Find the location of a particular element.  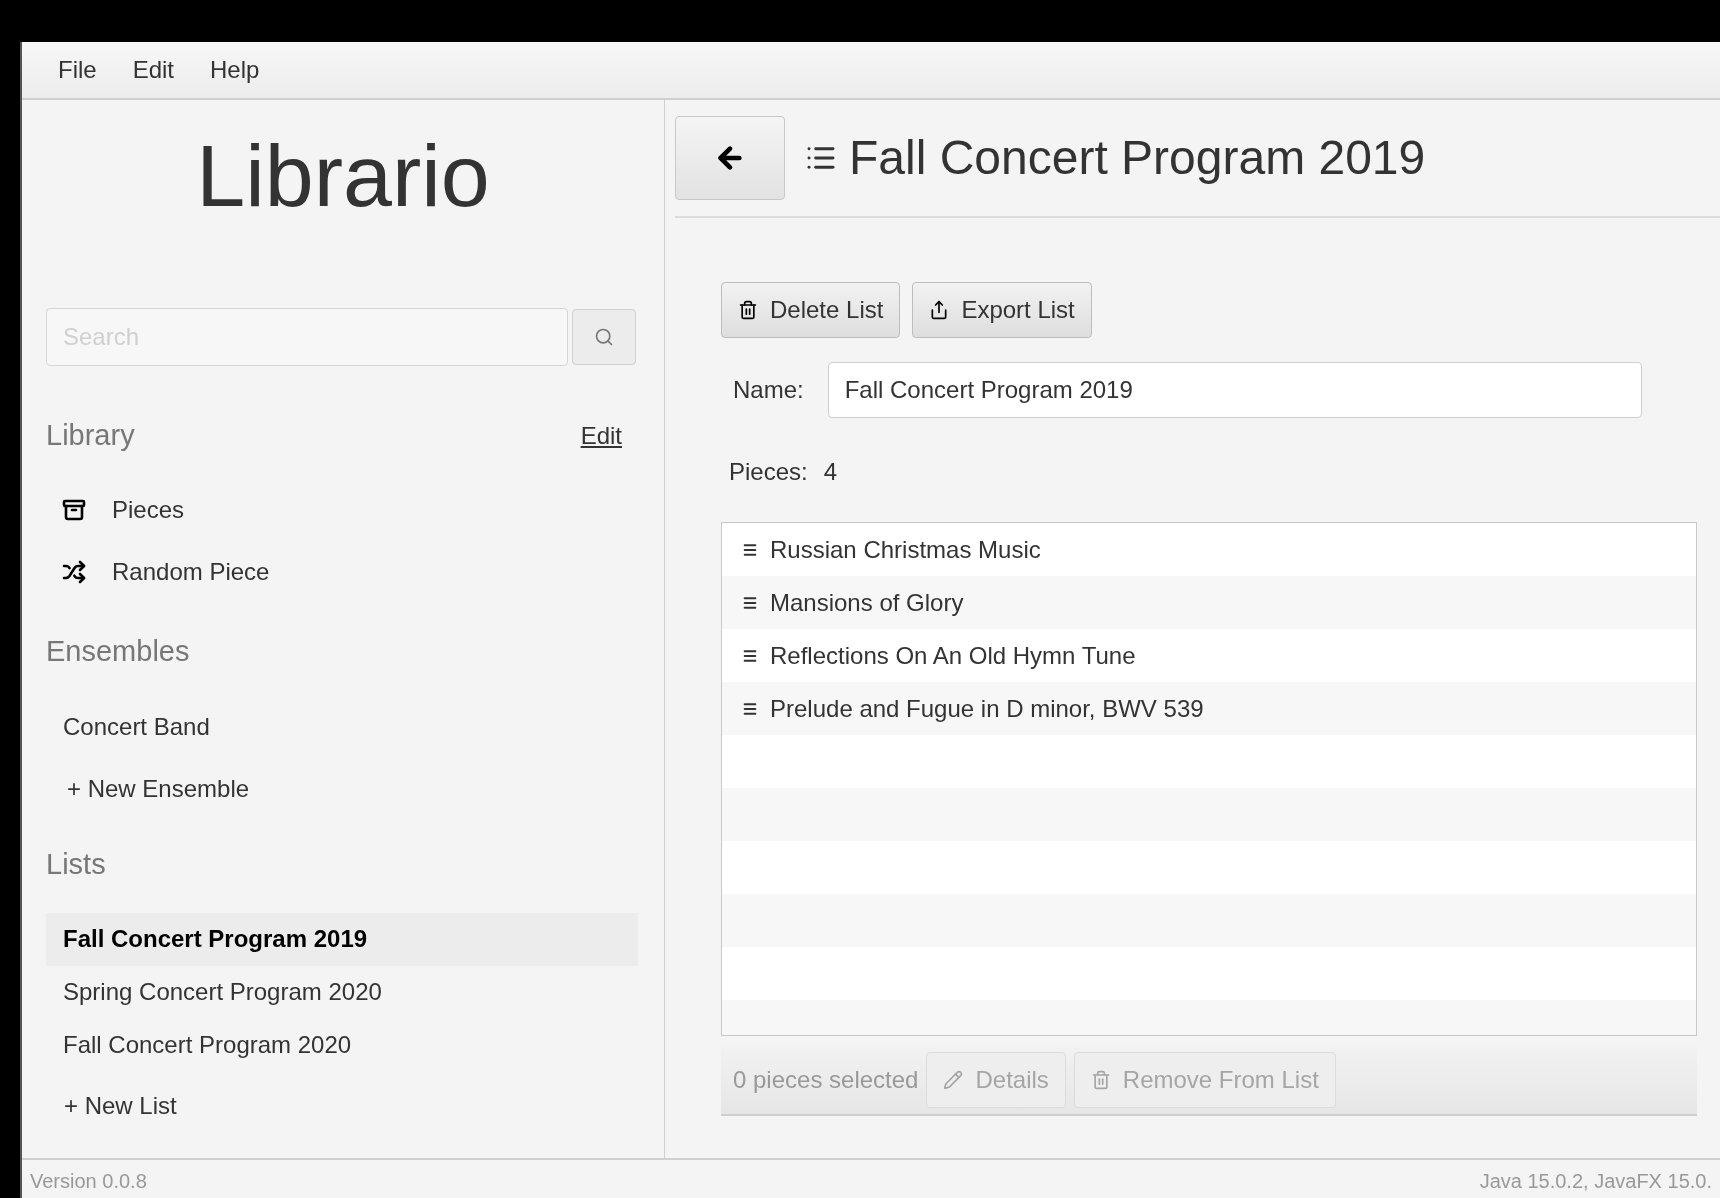

list-item: Fall Concert Program 2020 is located at coordinates (342, 1045).